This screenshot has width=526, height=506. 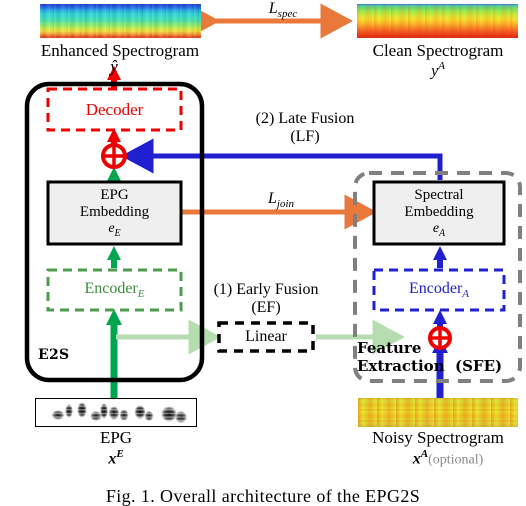 I want to click on epg-embedding-symbol: eE, so click(x=114, y=229).